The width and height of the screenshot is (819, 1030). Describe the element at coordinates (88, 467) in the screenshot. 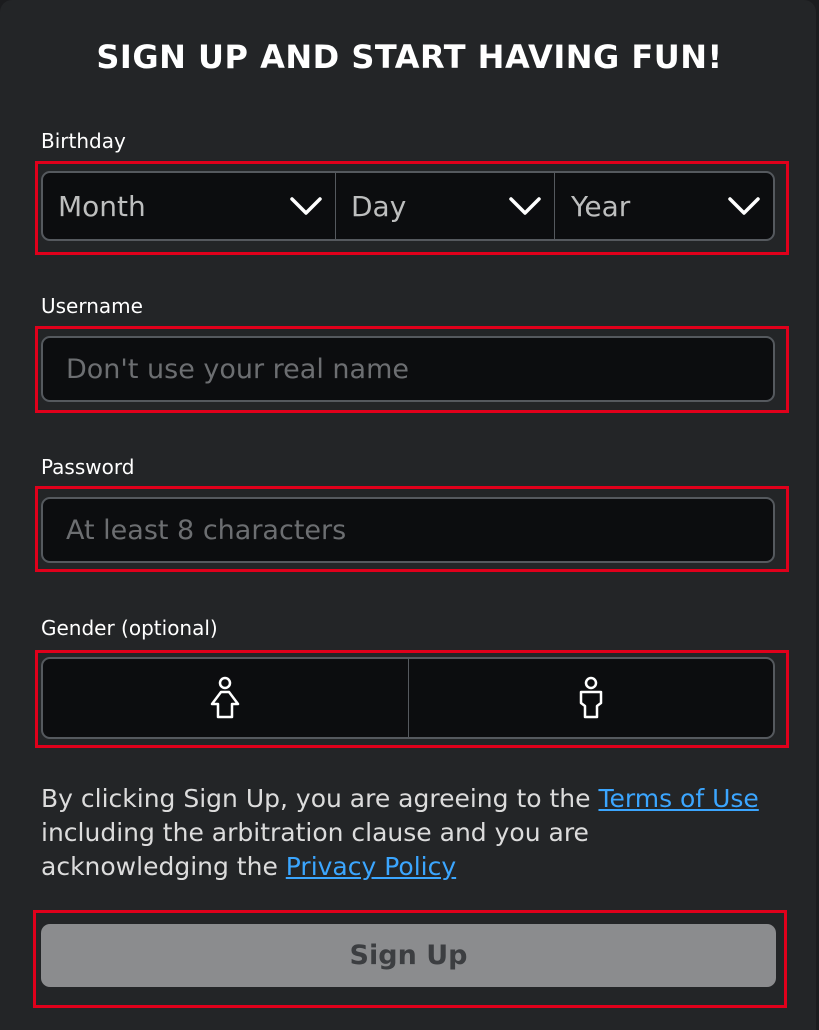

I see `password-label: Password` at that location.